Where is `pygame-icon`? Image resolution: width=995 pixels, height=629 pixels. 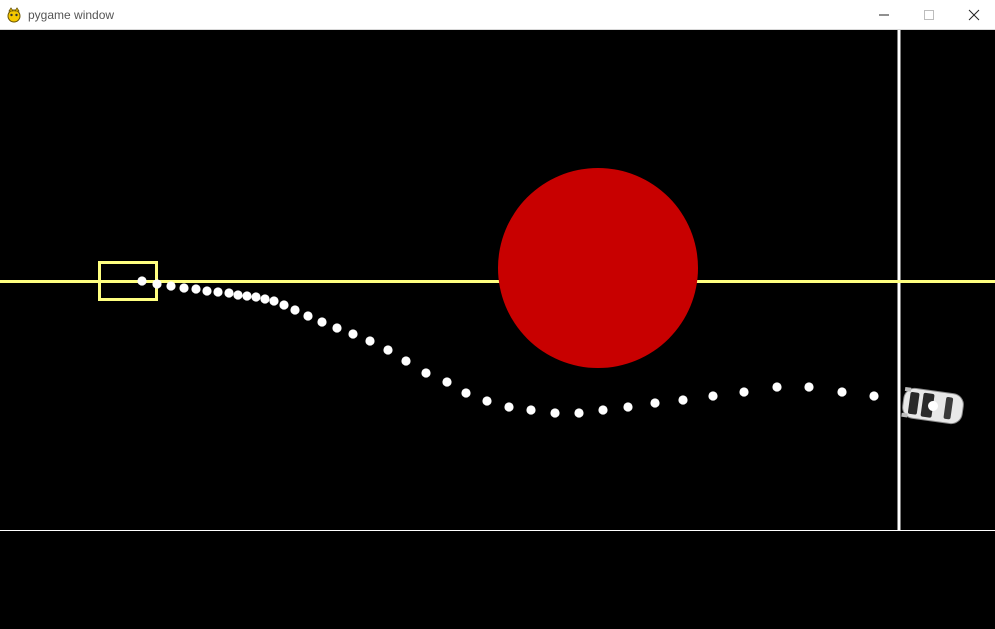 pygame-icon is located at coordinates (14, 15).